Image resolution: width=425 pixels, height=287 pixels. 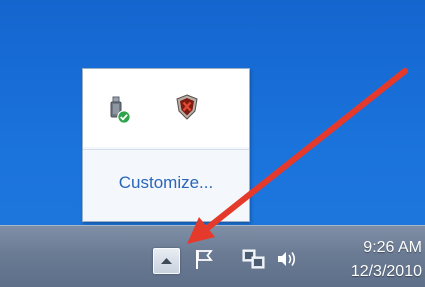 What do you see at coordinates (166, 261) in the screenshot?
I see `show-hidden-icons-button` at bounding box center [166, 261].